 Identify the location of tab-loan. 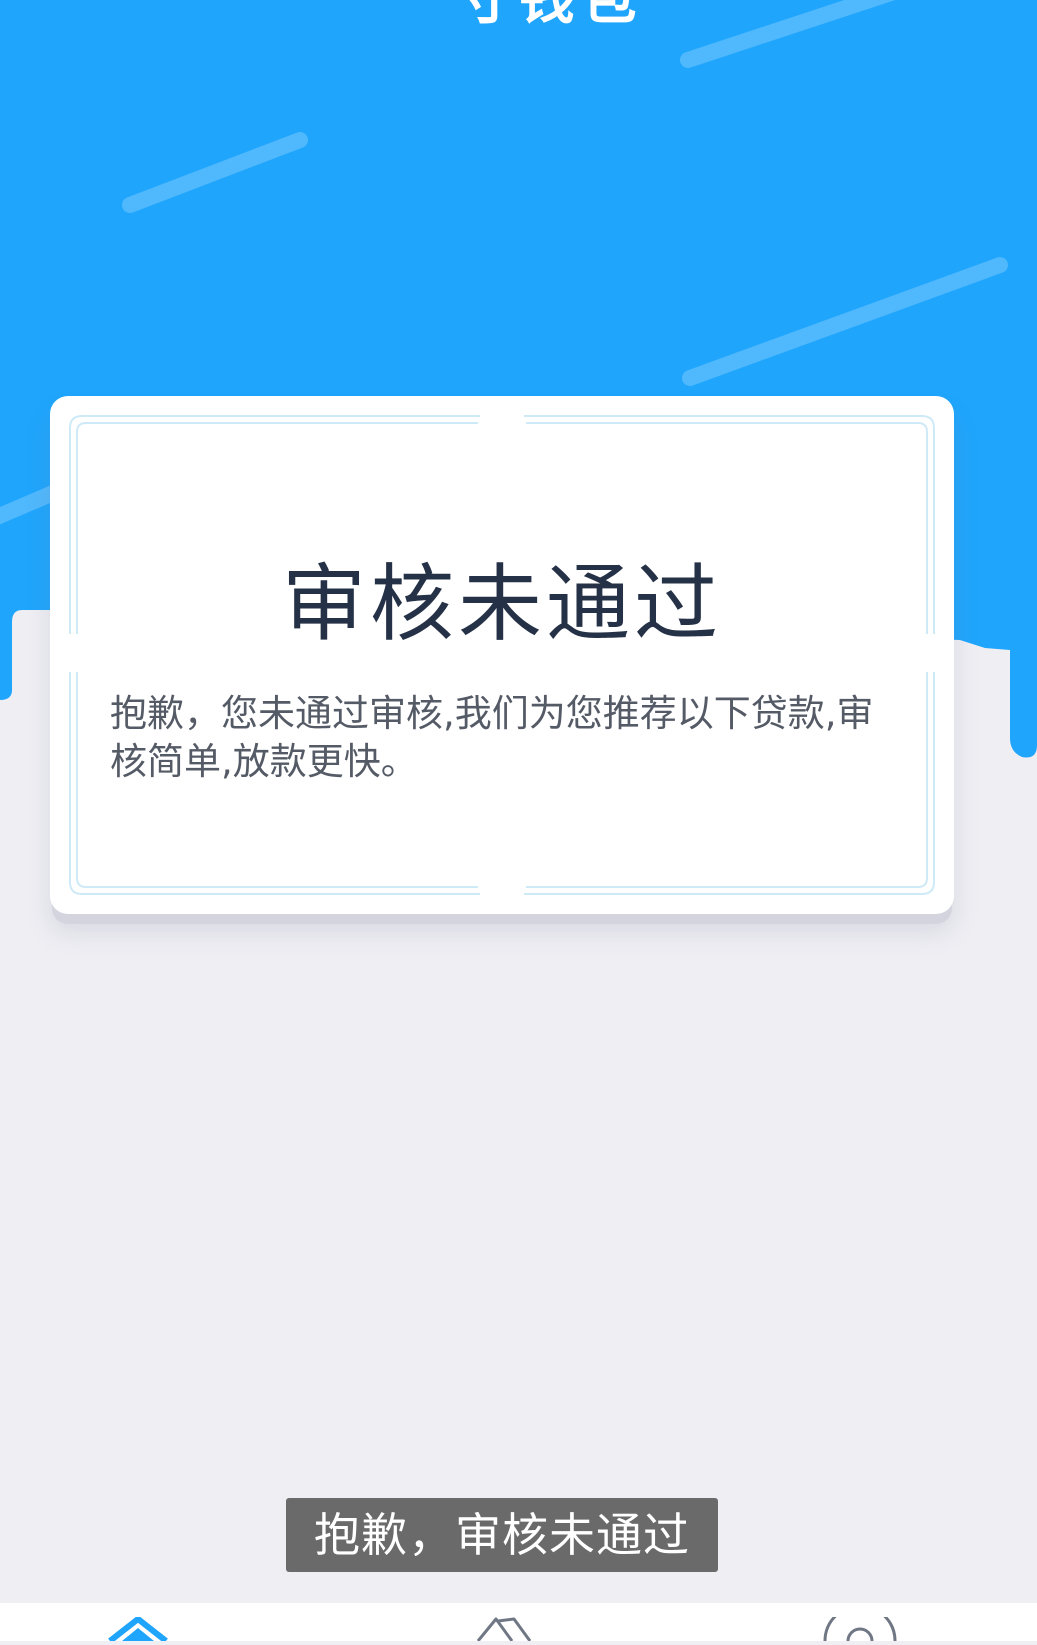
(504, 1629).